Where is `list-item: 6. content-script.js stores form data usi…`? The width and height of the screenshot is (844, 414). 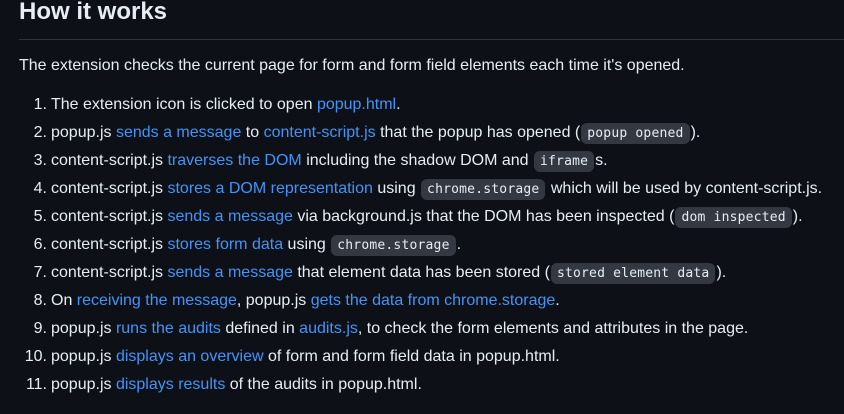 list-item: 6. content-script.js stores form data usi… is located at coordinates (422, 249).